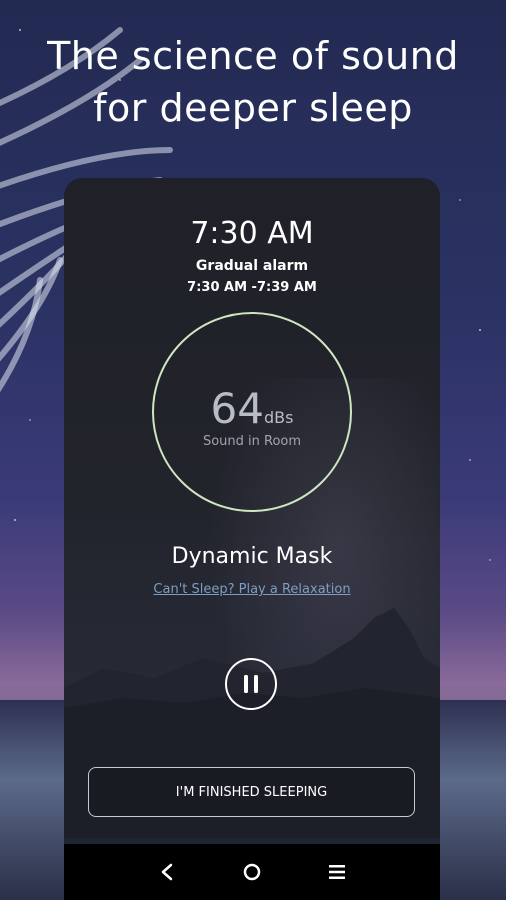 The image size is (506, 900). What do you see at coordinates (252, 287) in the screenshot?
I see `alarm-range: 7:30 AM -7:39 AM` at bounding box center [252, 287].